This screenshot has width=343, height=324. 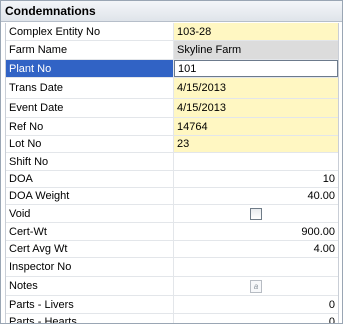 I want to click on field-label: Event Date, so click(x=90, y=108).